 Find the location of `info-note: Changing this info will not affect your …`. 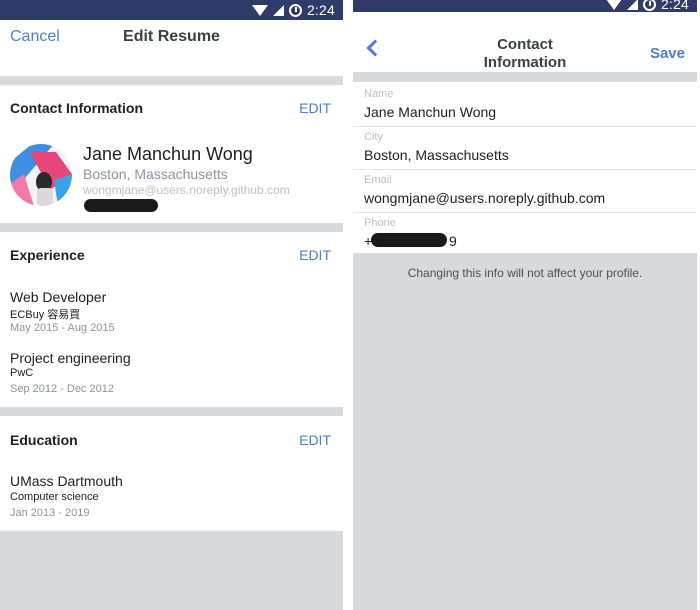

info-note: Changing this info will not affect your … is located at coordinates (525, 273).